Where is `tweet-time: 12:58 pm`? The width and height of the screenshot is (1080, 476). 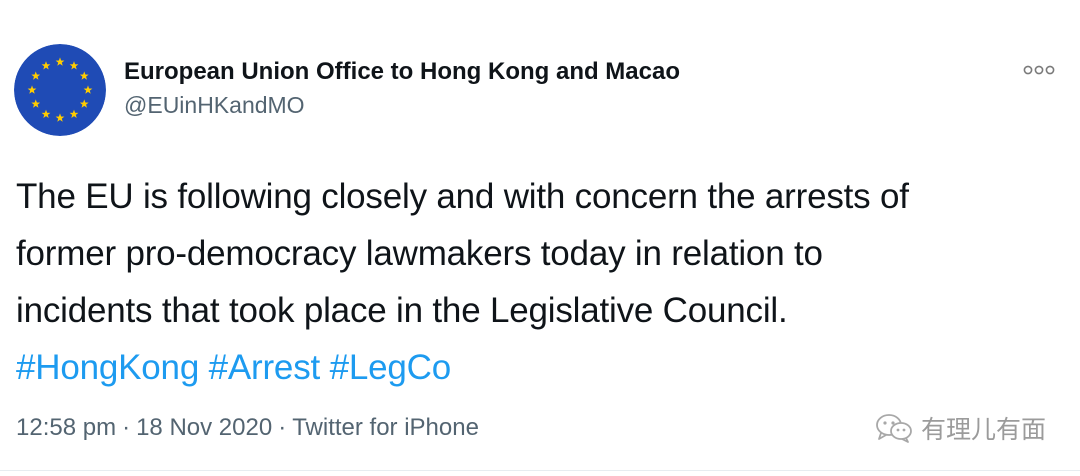 tweet-time: 12:58 pm is located at coordinates (66, 427).